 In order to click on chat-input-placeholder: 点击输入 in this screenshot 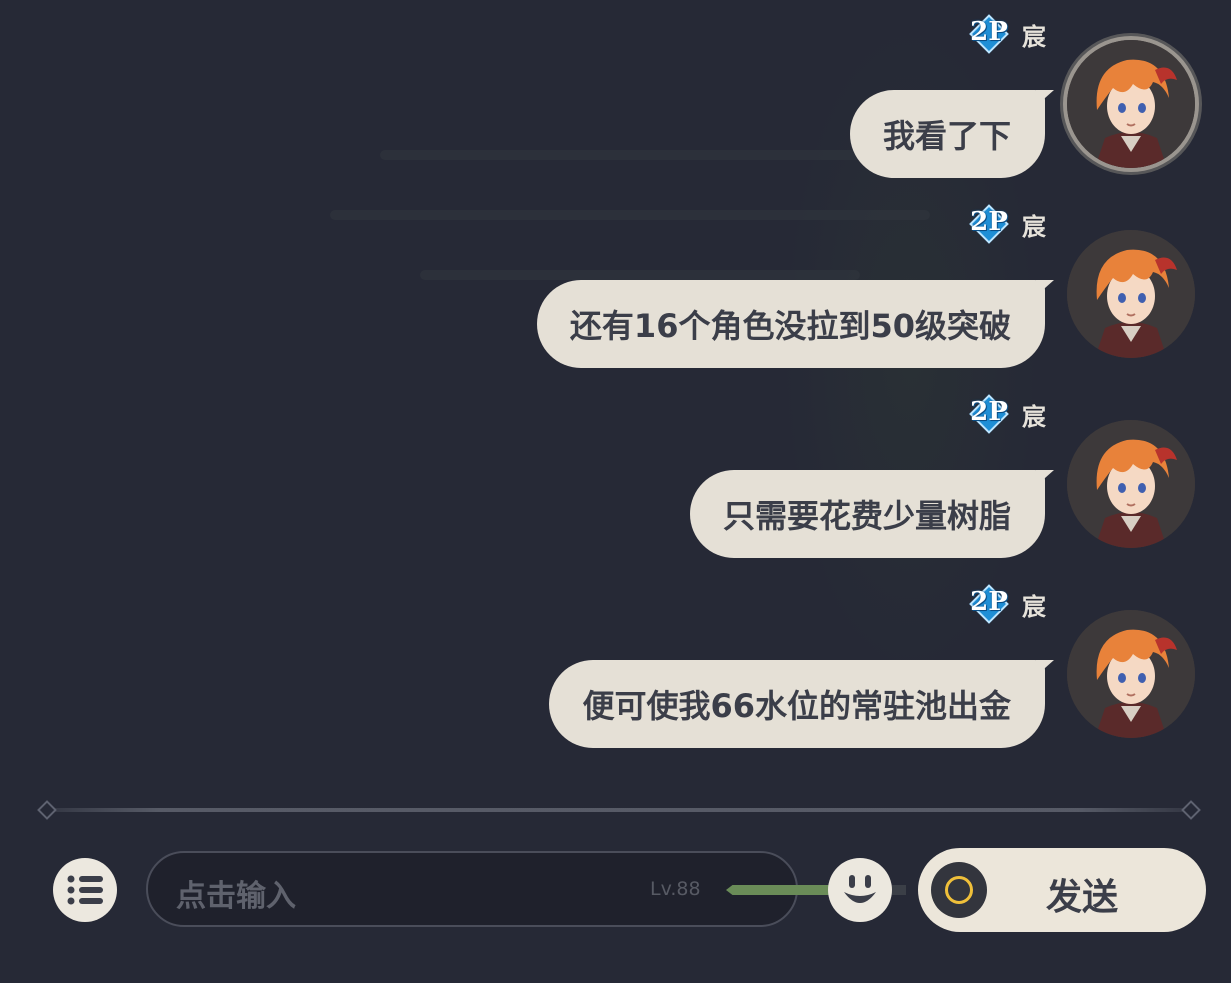, I will do `click(236, 896)`.